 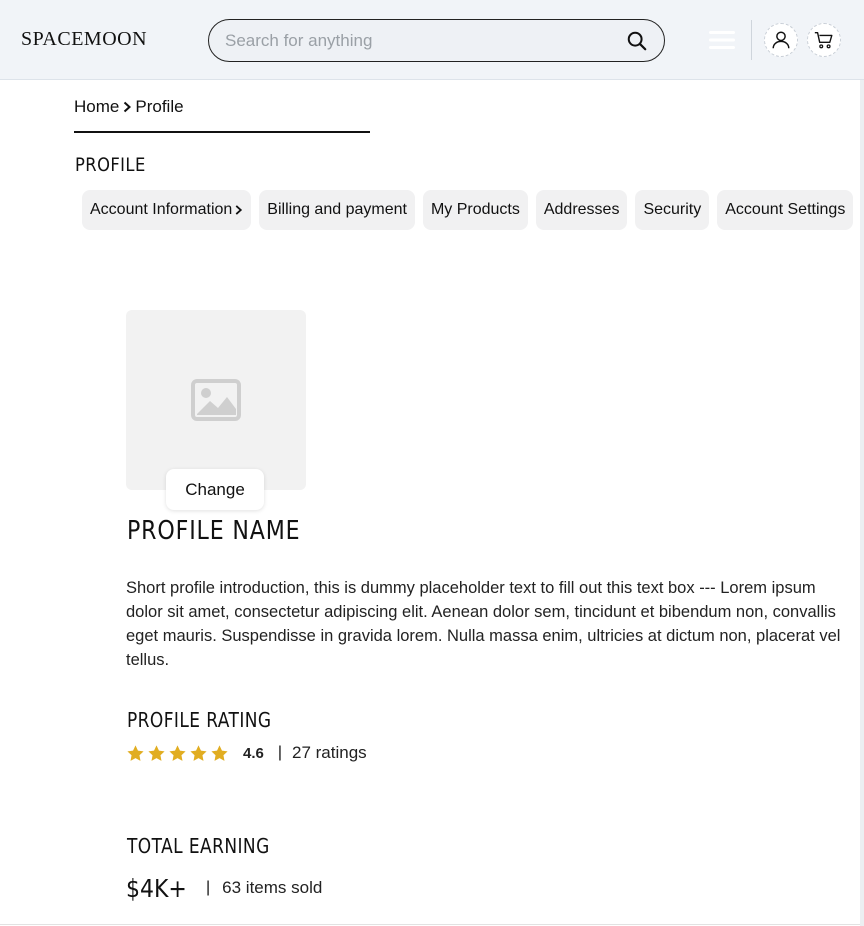 I want to click on bottom-divider, so click(x=432, y=924).